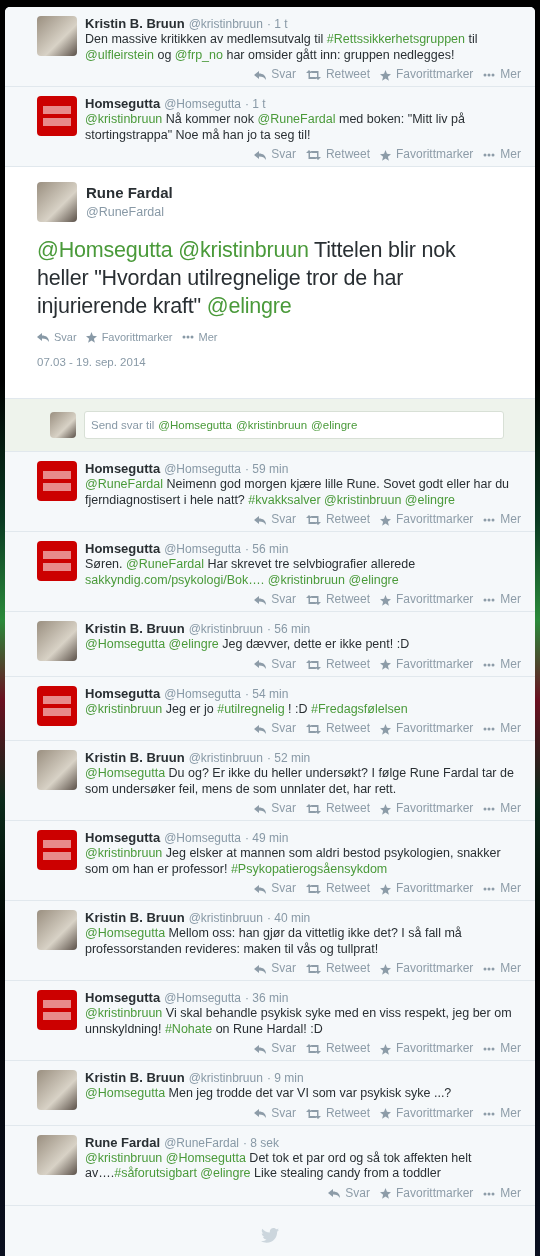 This screenshot has width=540, height=1256. I want to click on tweet-time: · 1 t, so click(277, 25).